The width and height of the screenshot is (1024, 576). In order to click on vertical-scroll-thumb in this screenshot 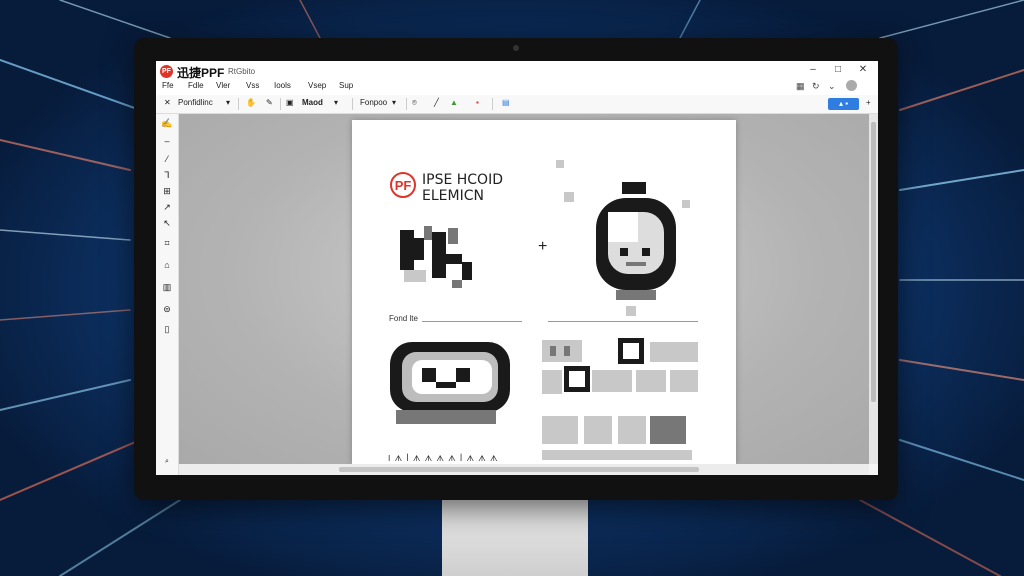, I will do `click(873, 262)`.